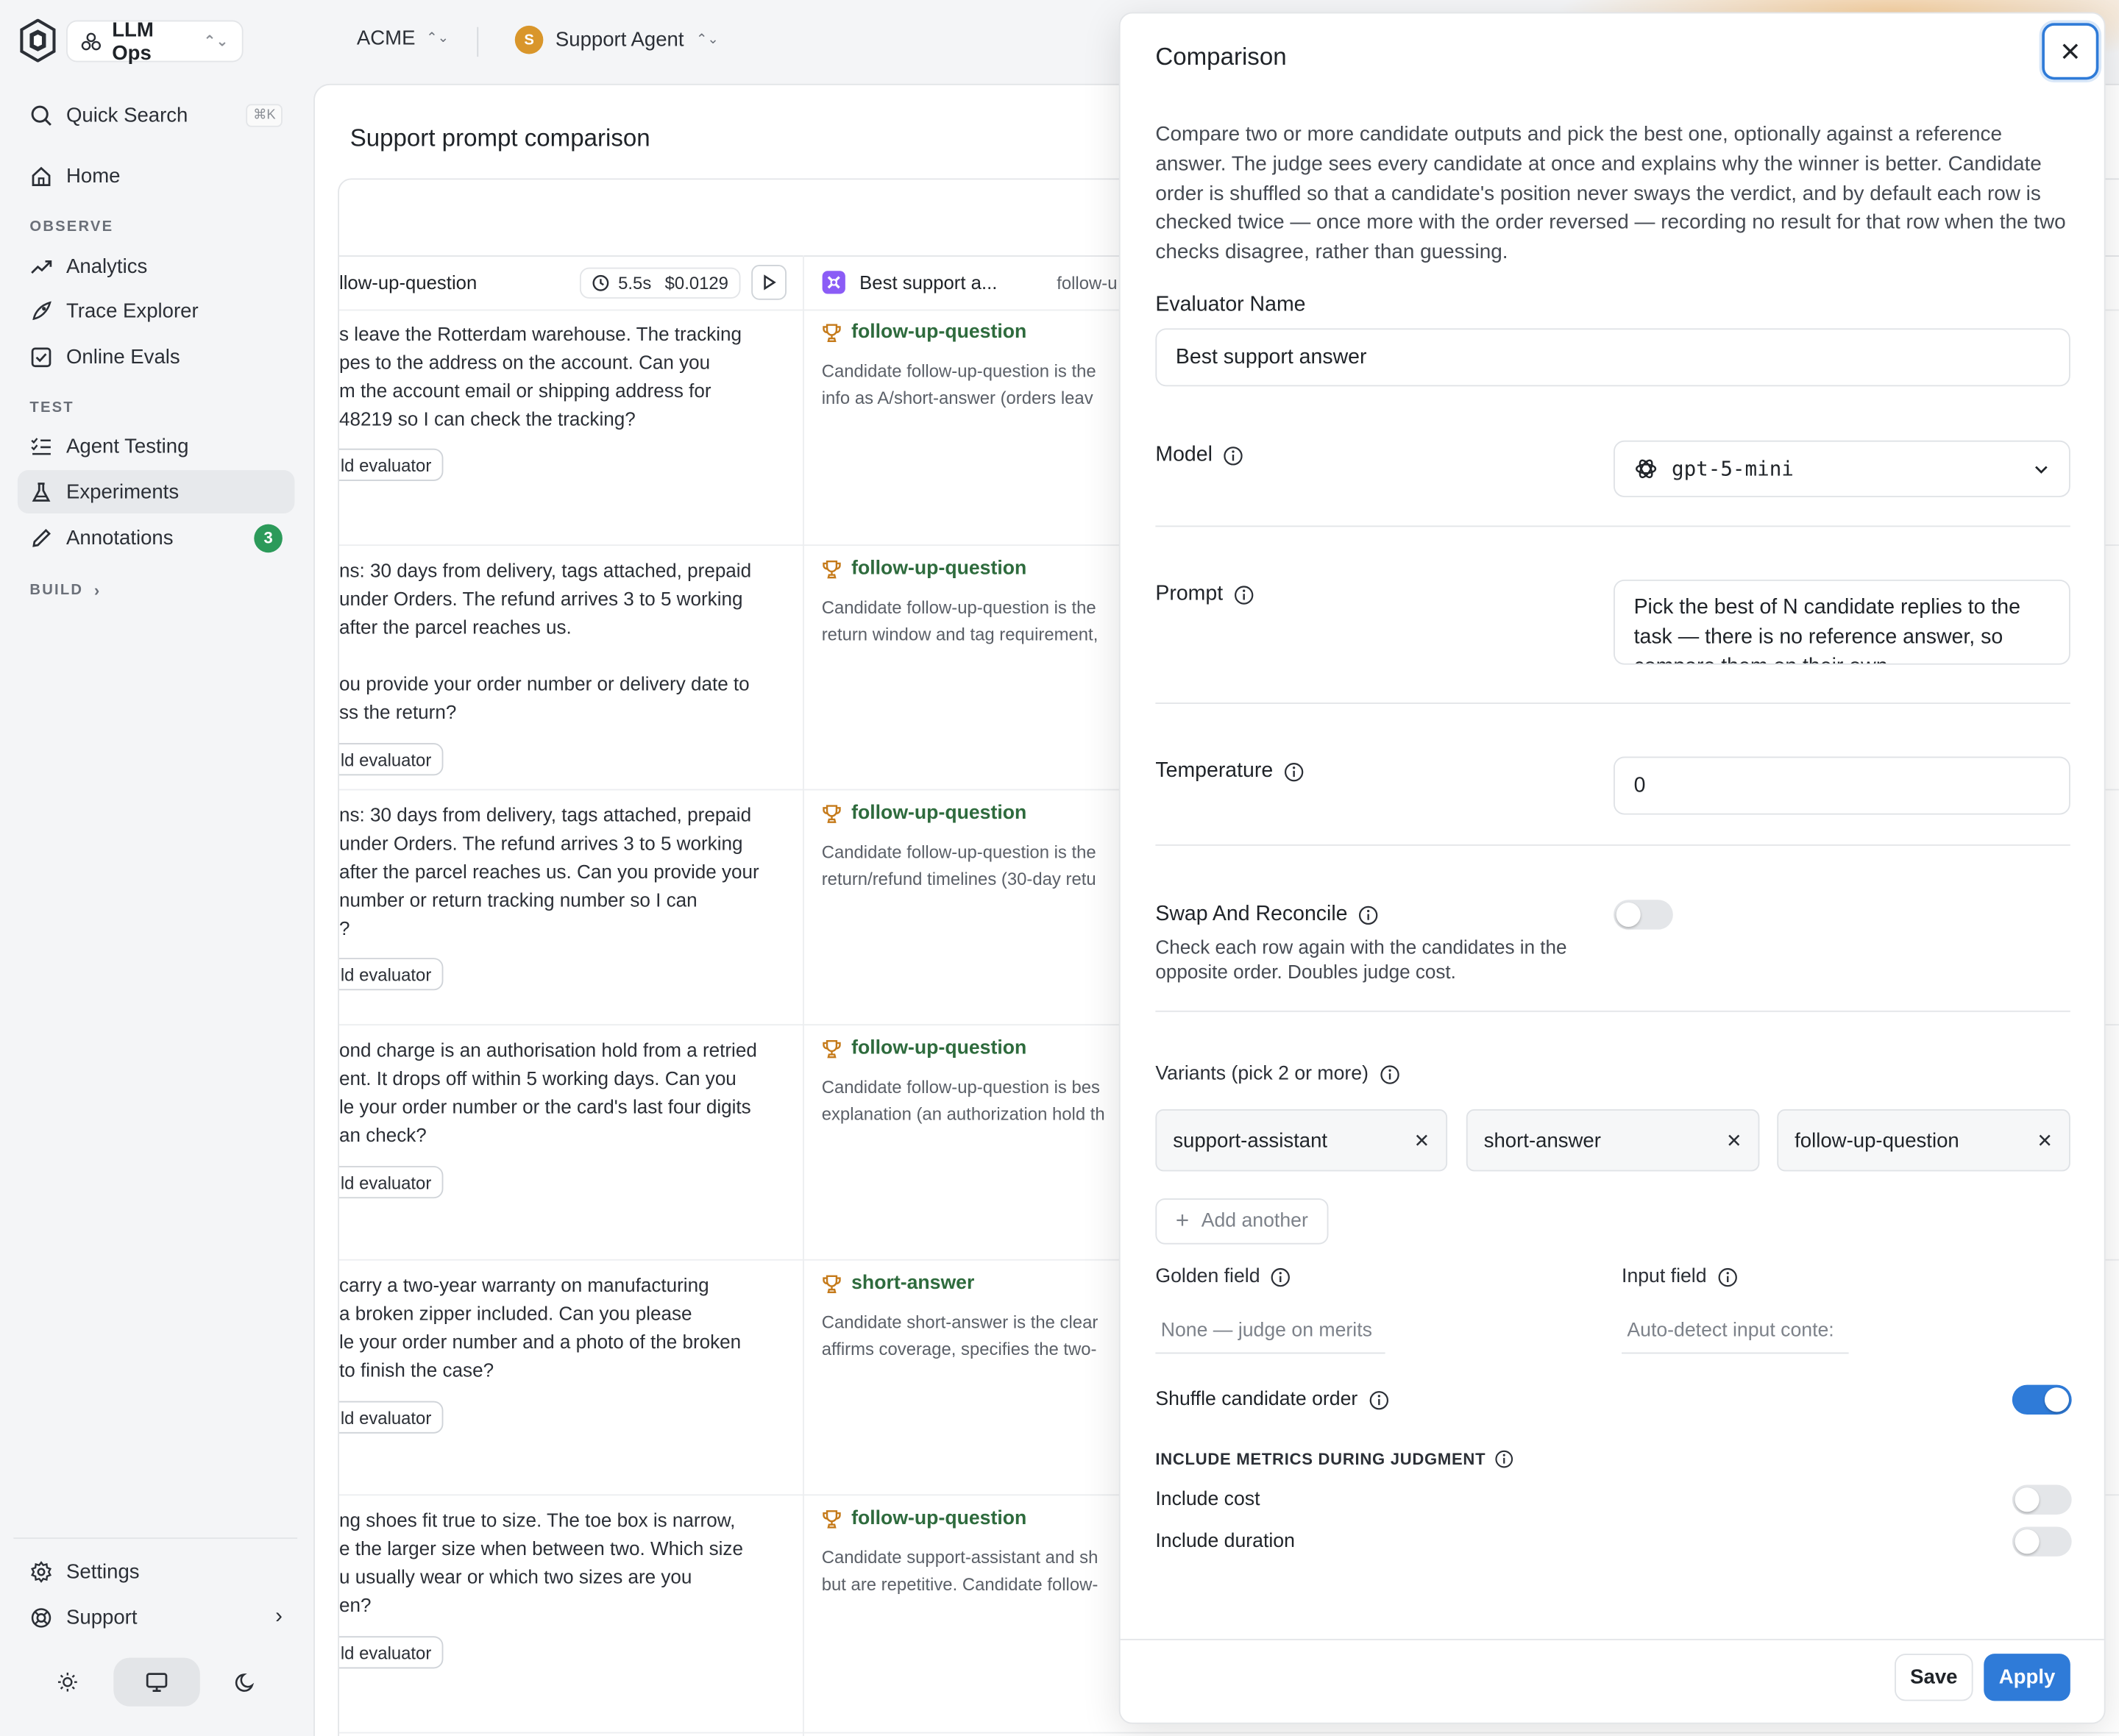  Describe the element at coordinates (1334, 1459) in the screenshot. I see `metrics-section-label: INCLUDE METRICS DURING JUDGMENT` at that location.